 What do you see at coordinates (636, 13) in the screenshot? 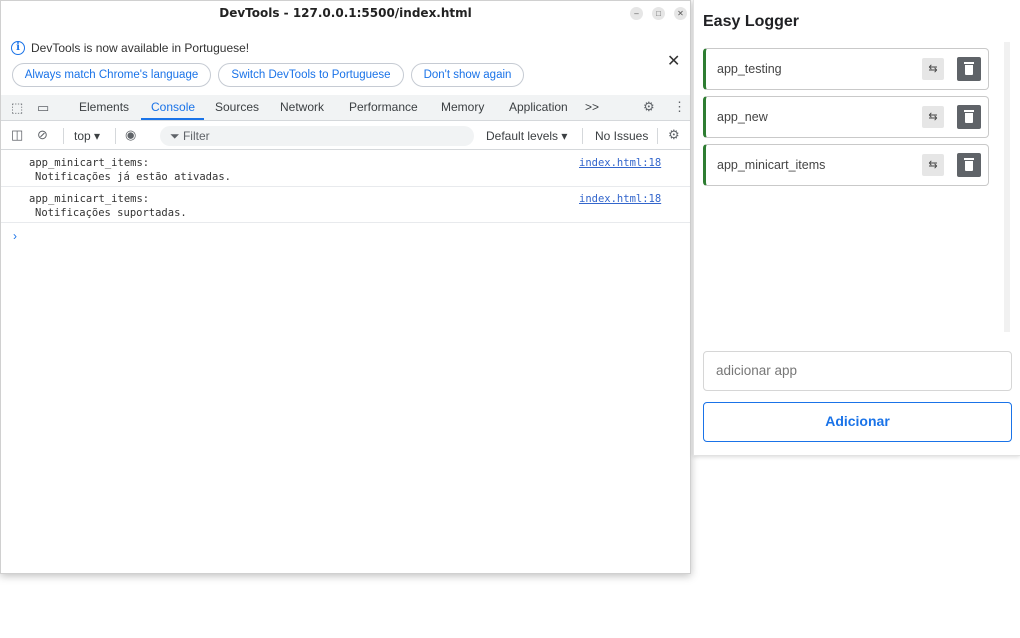
I see `minimize-icon: –` at bounding box center [636, 13].